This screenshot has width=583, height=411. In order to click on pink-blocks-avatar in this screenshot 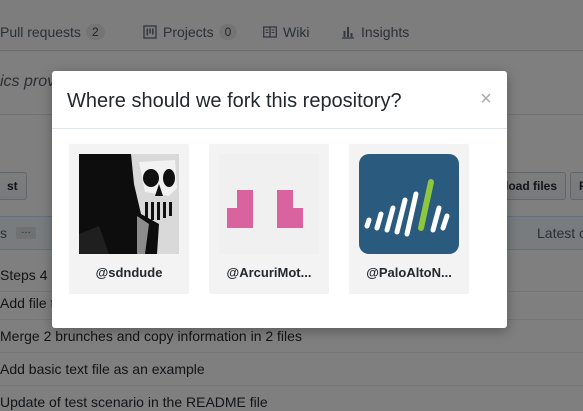, I will do `click(269, 204)`.